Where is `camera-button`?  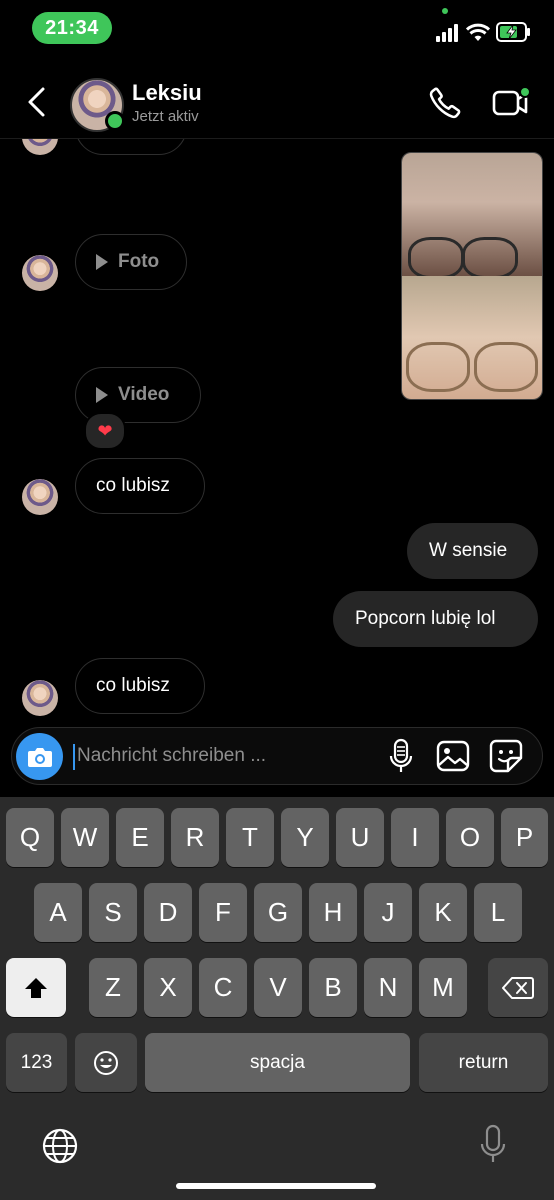 camera-button is located at coordinates (39, 756).